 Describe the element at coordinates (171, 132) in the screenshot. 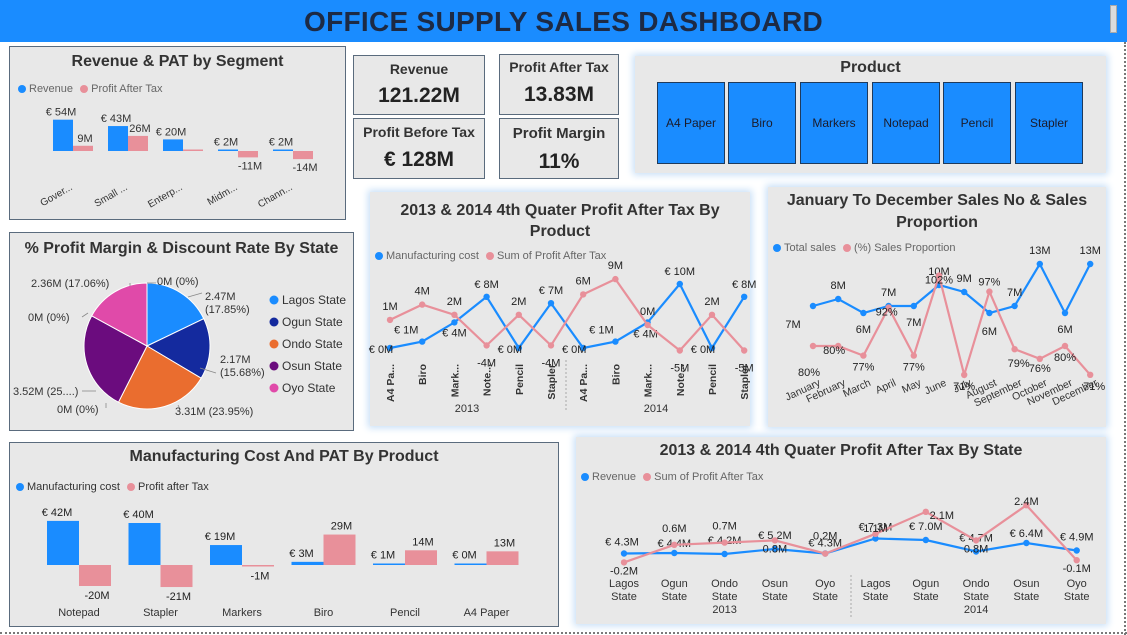

I see `data-label: € 20M` at that location.